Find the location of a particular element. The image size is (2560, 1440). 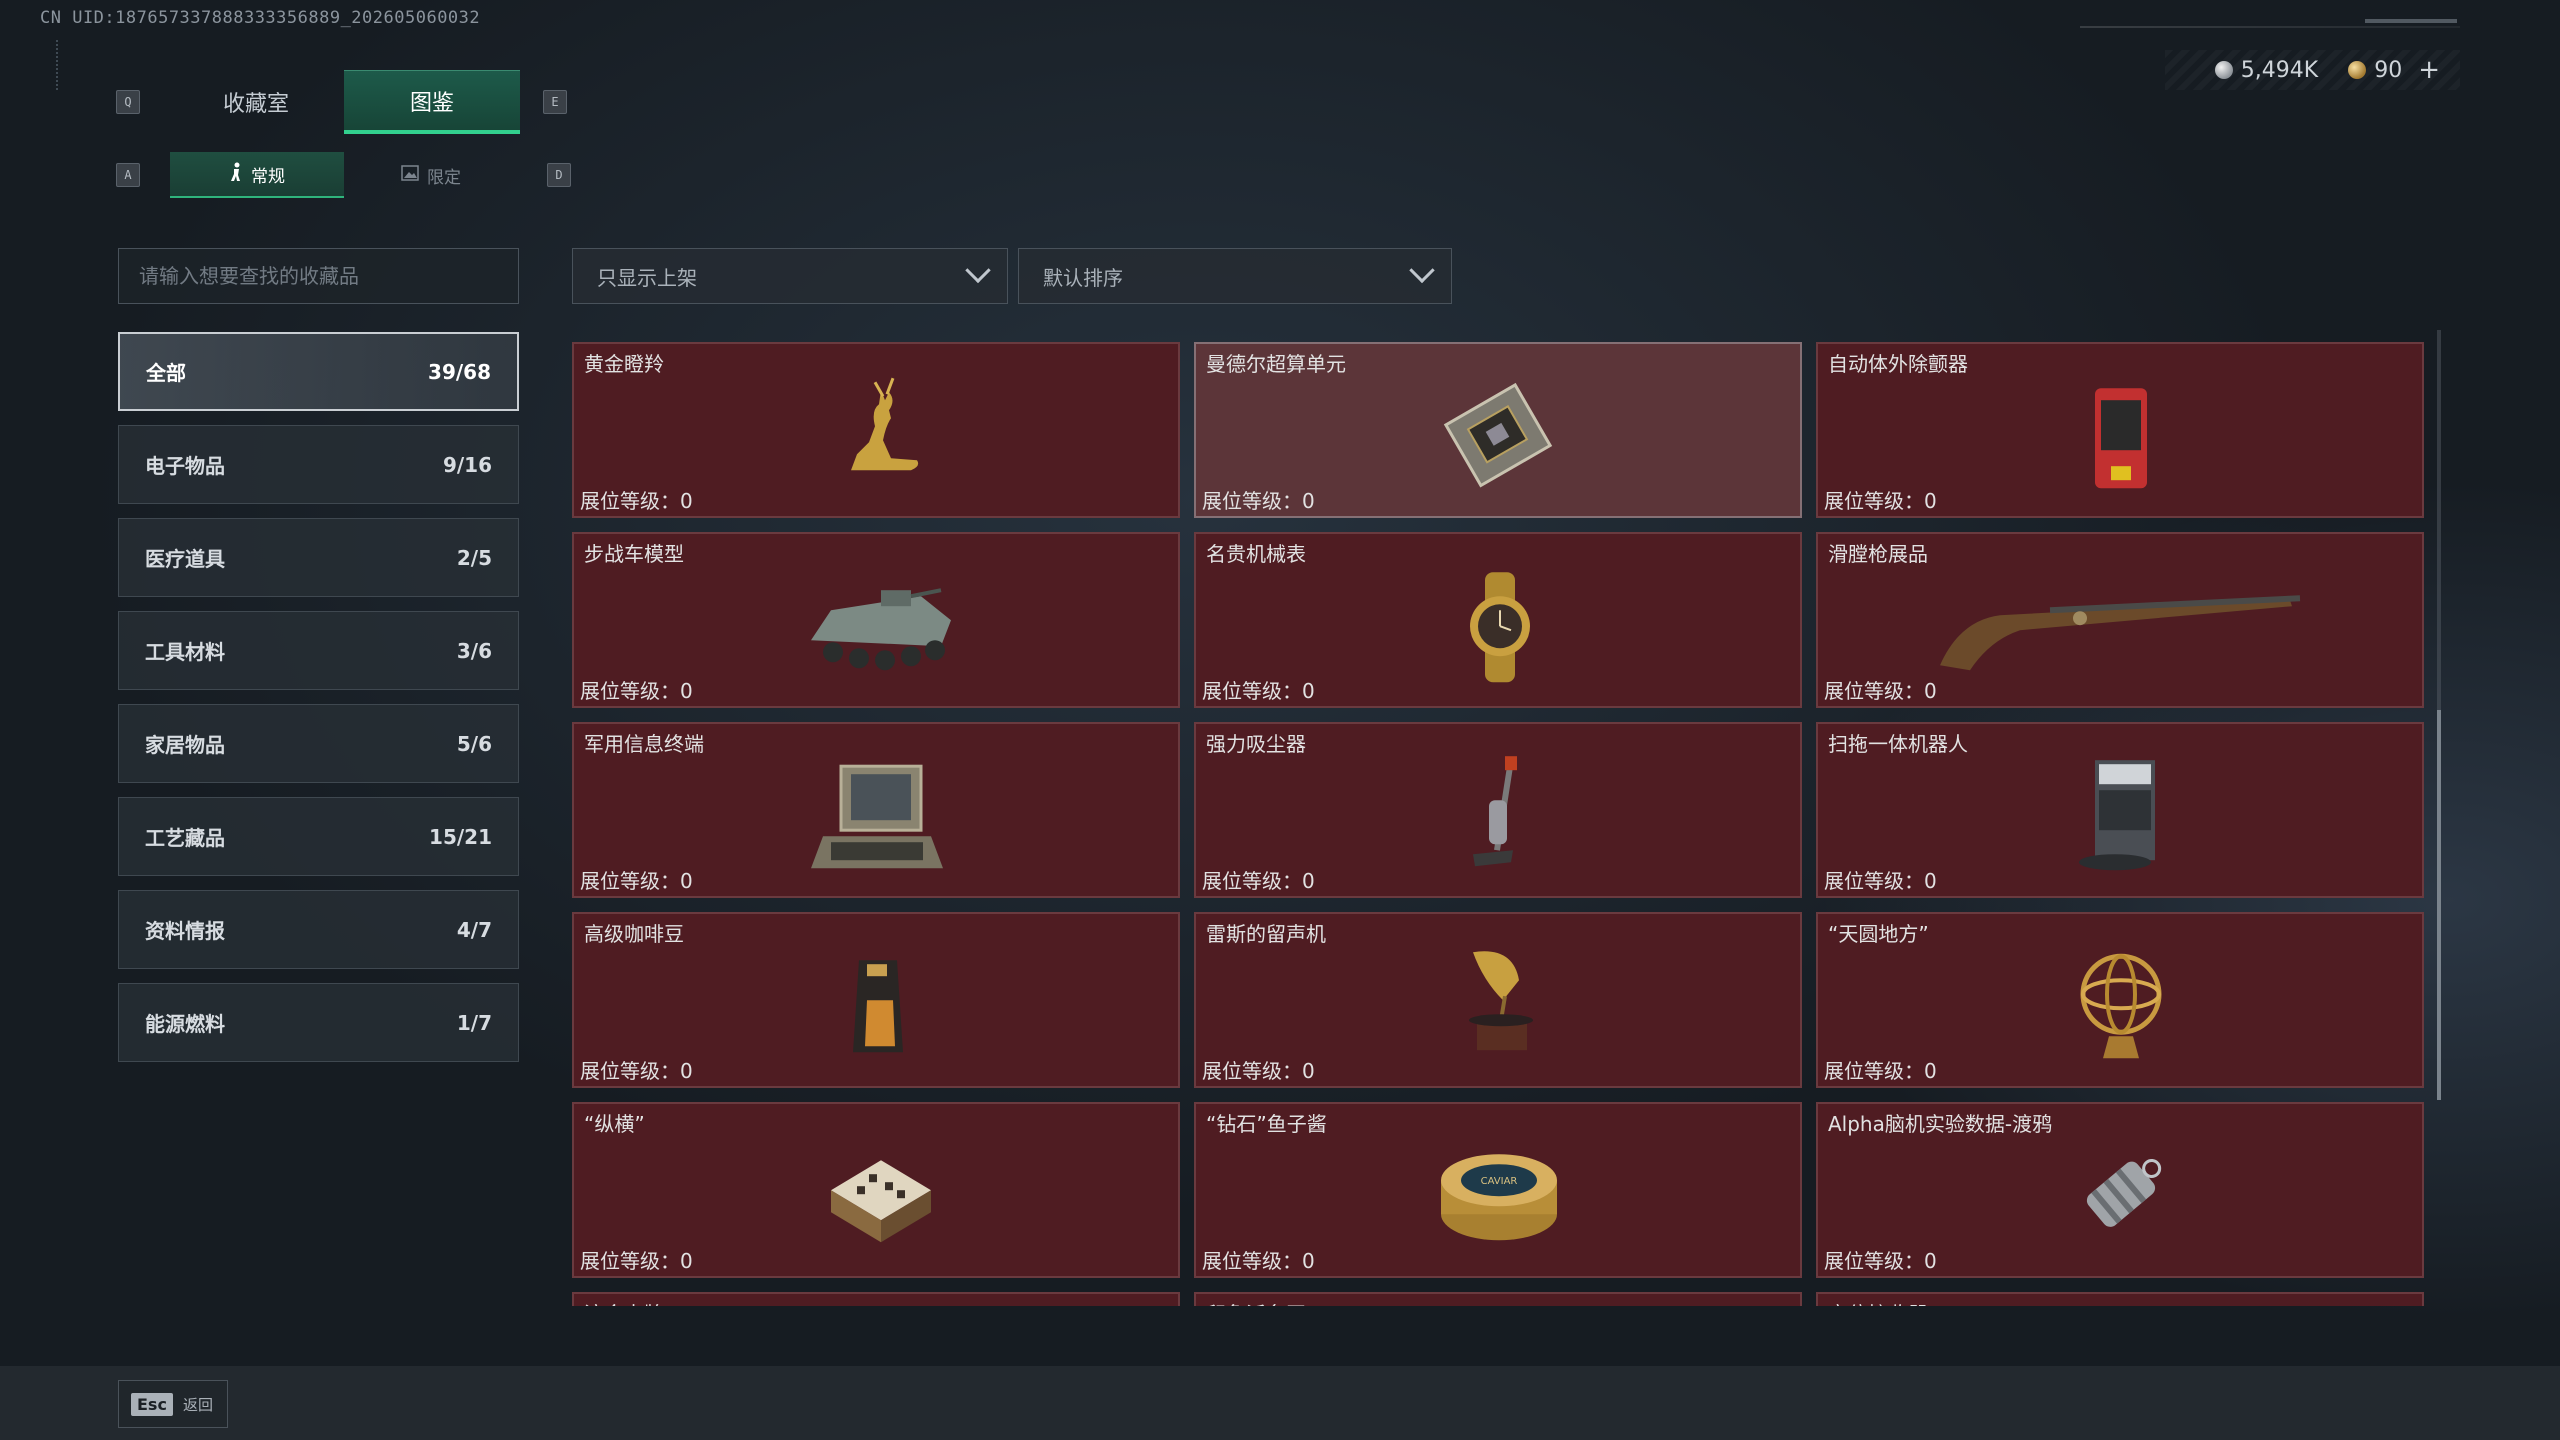

category-label: 工具材料 is located at coordinates (185, 652).